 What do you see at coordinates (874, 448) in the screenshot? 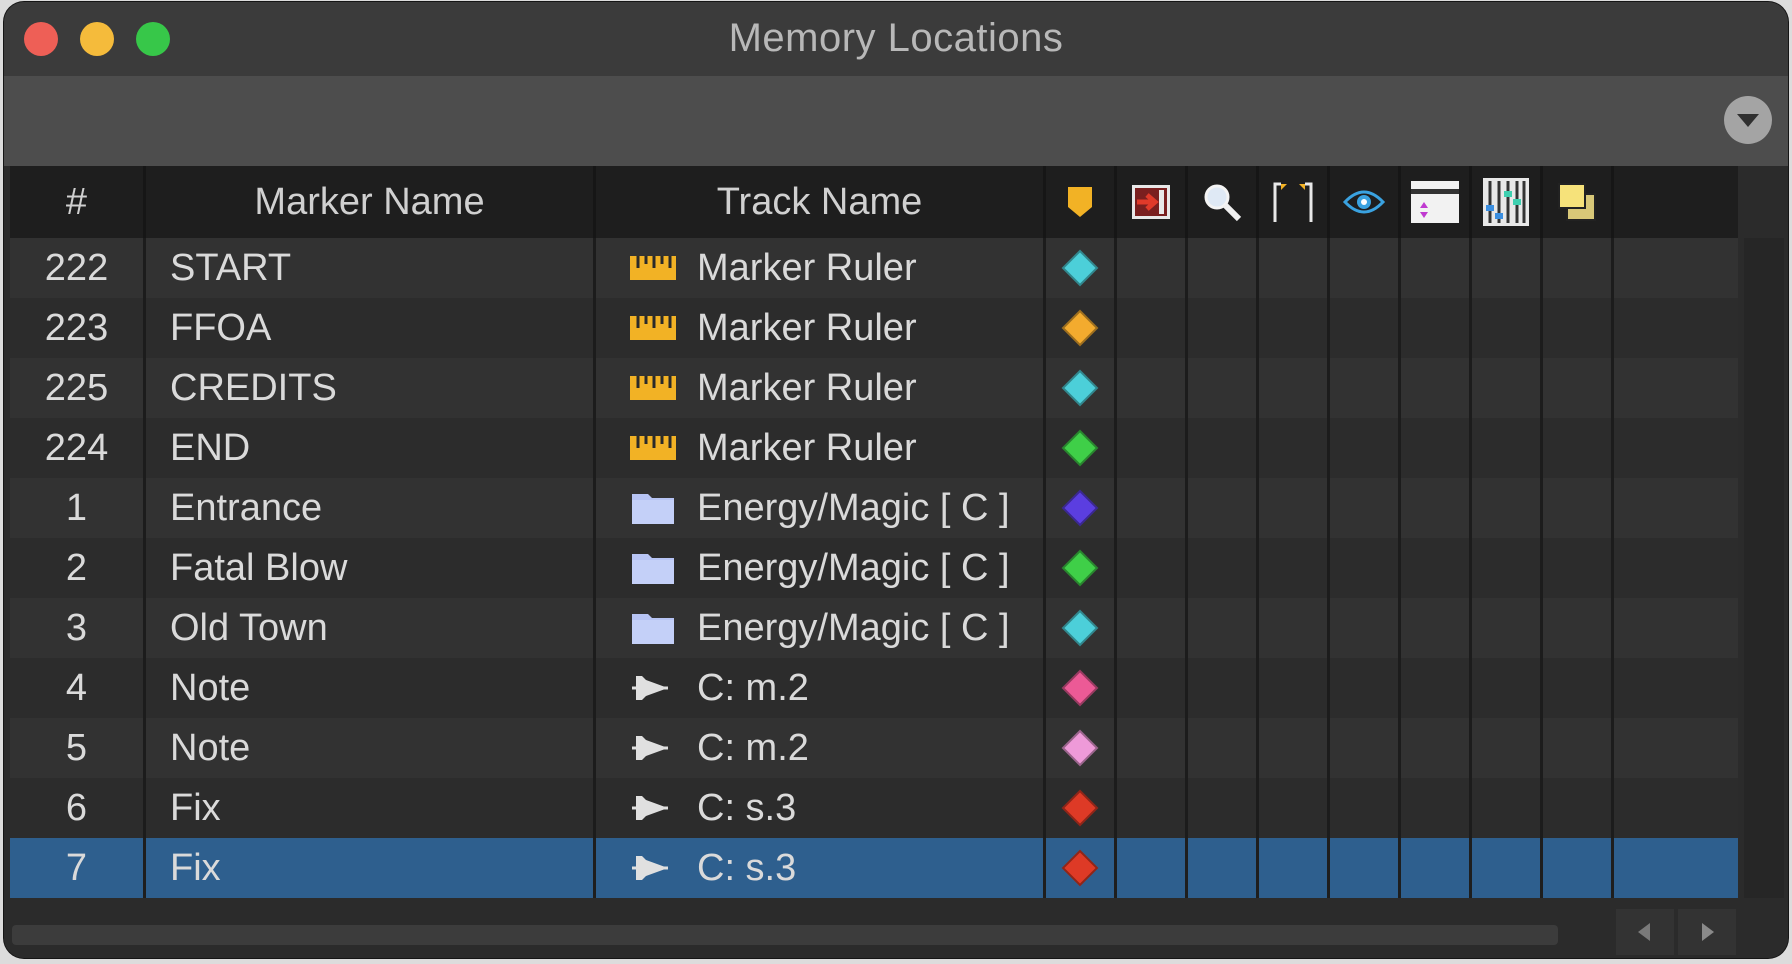
I see `table-row: 224 END Marker Ruler` at bounding box center [874, 448].